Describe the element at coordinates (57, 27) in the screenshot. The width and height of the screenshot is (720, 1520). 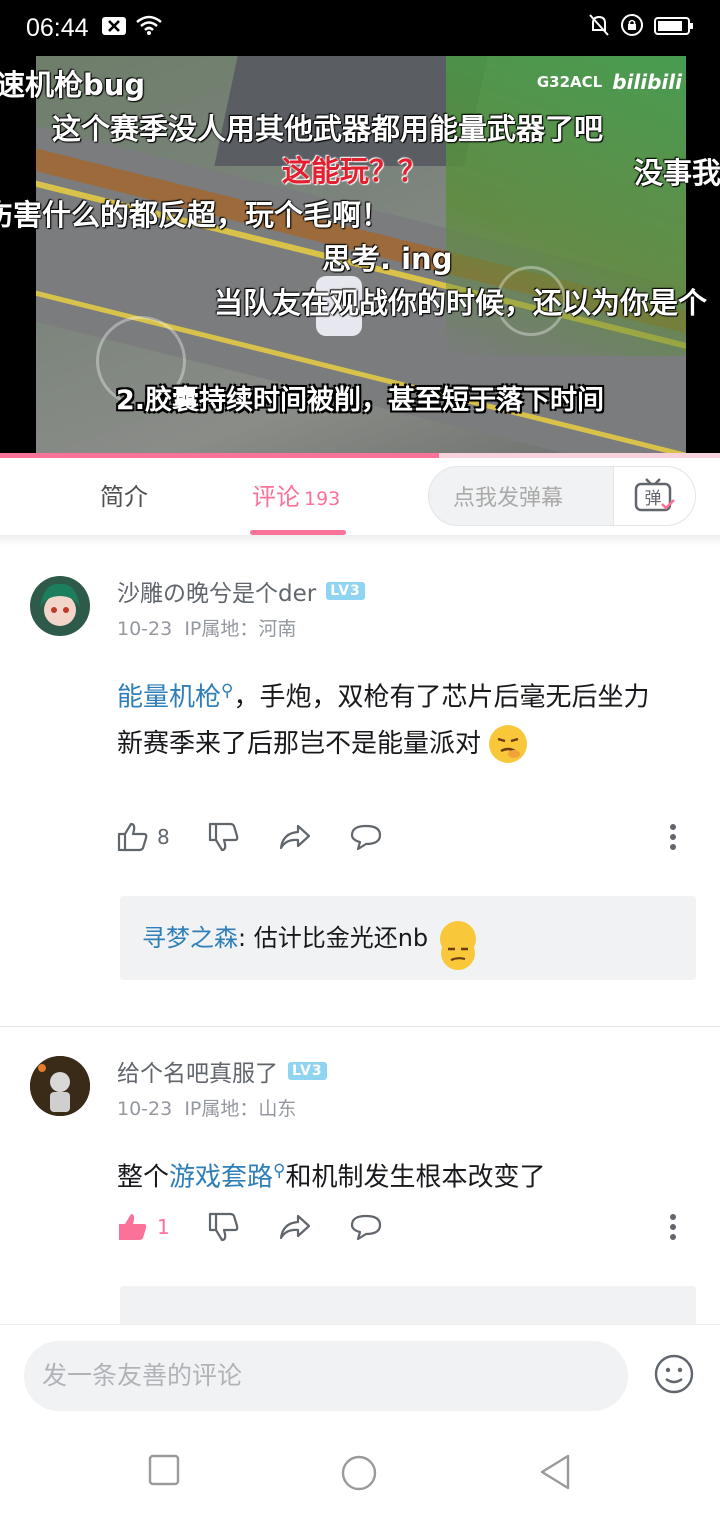
I see `clock: 06:44` at that location.